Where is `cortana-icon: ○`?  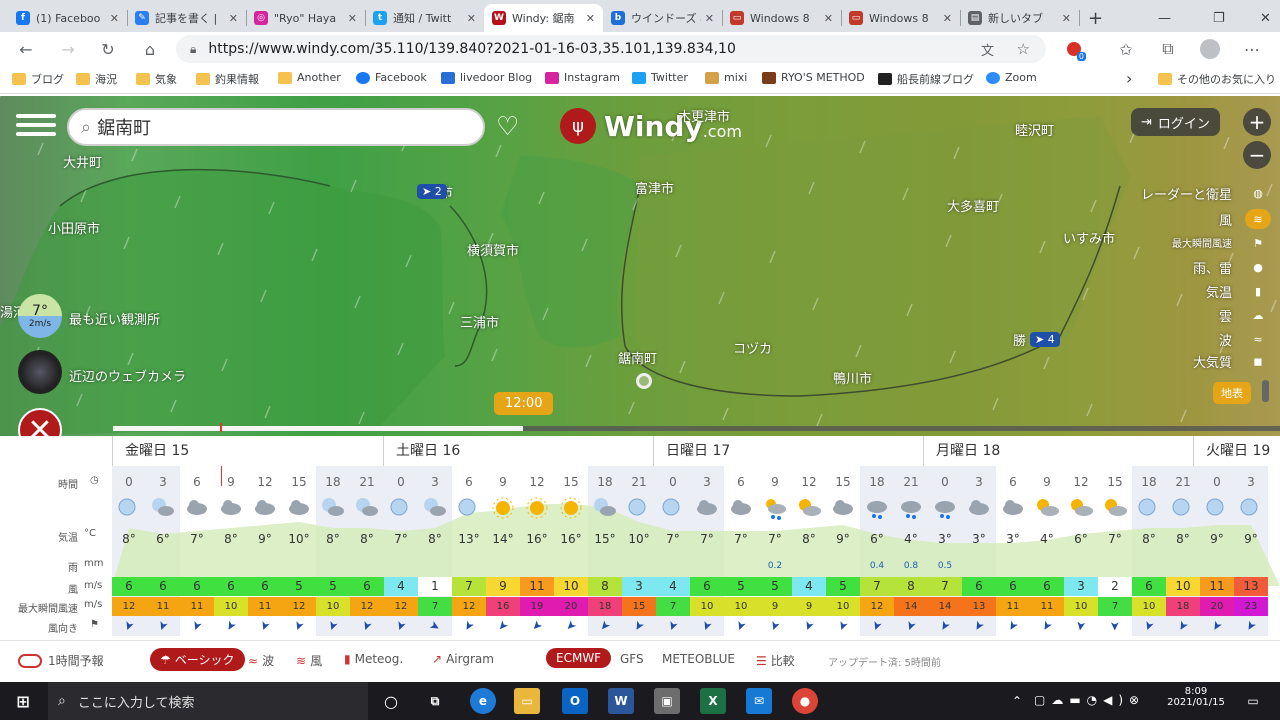
cortana-icon: ○ is located at coordinates (391, 701).